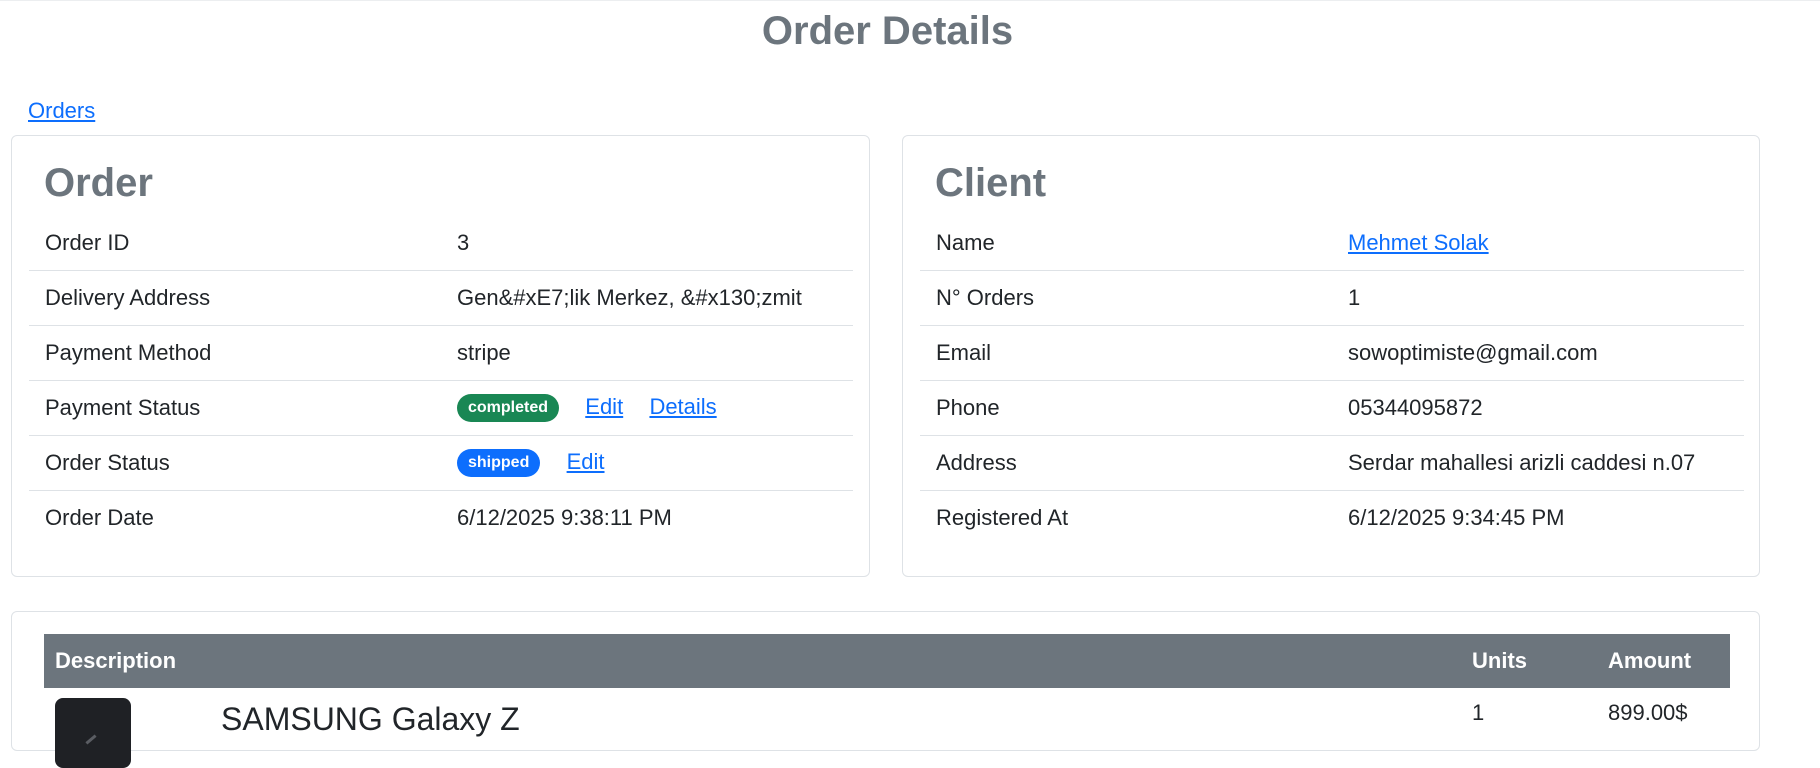 This screenshot has height=768, width=1820. I want to click on payment-details-link: Details, so click(682, 406).